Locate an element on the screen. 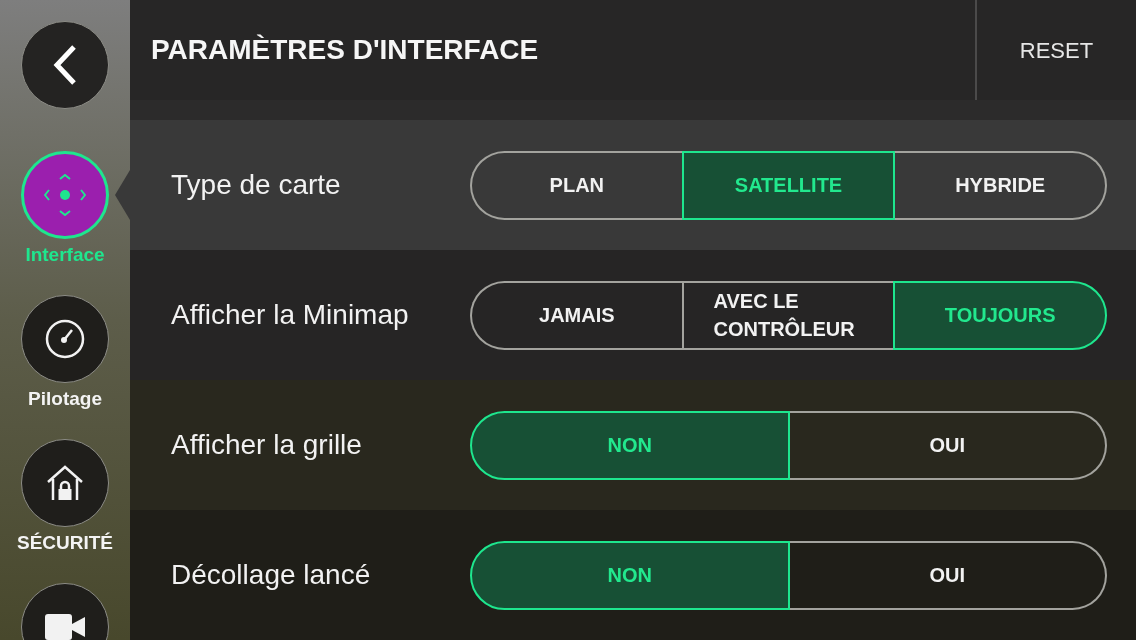 The width and height of the screenshot is (1136, 640). segment-option: PLAN is located at coordinates (576, 185).